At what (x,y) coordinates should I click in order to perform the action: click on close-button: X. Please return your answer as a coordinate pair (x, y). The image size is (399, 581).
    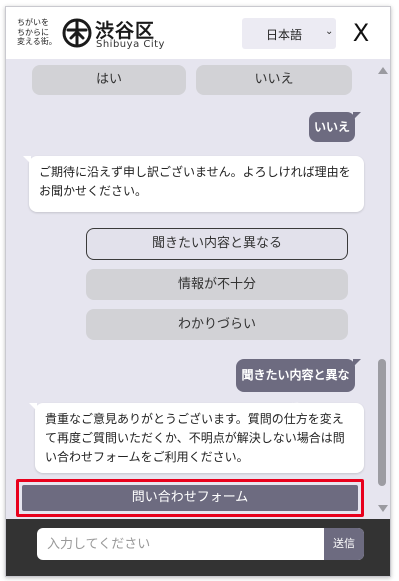
    Looking at the image, I should click on (361, 33).